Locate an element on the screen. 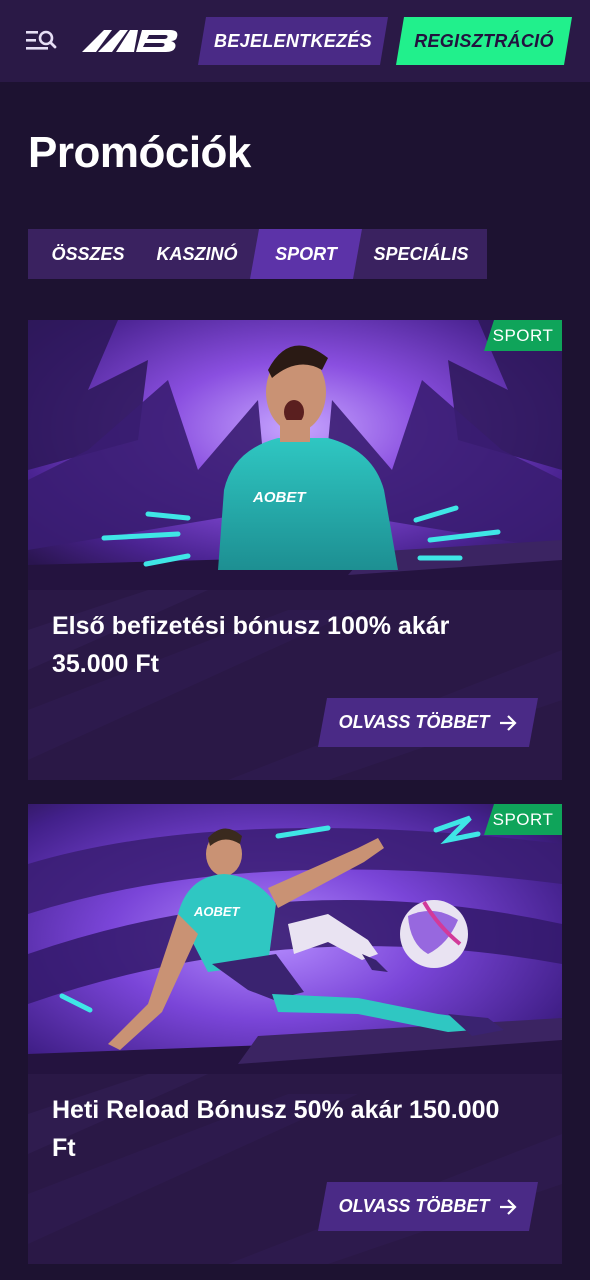 This screenshot has width=590, height=1280. tab-label: SPECIÁLIS is located at coordinates (421, 253).